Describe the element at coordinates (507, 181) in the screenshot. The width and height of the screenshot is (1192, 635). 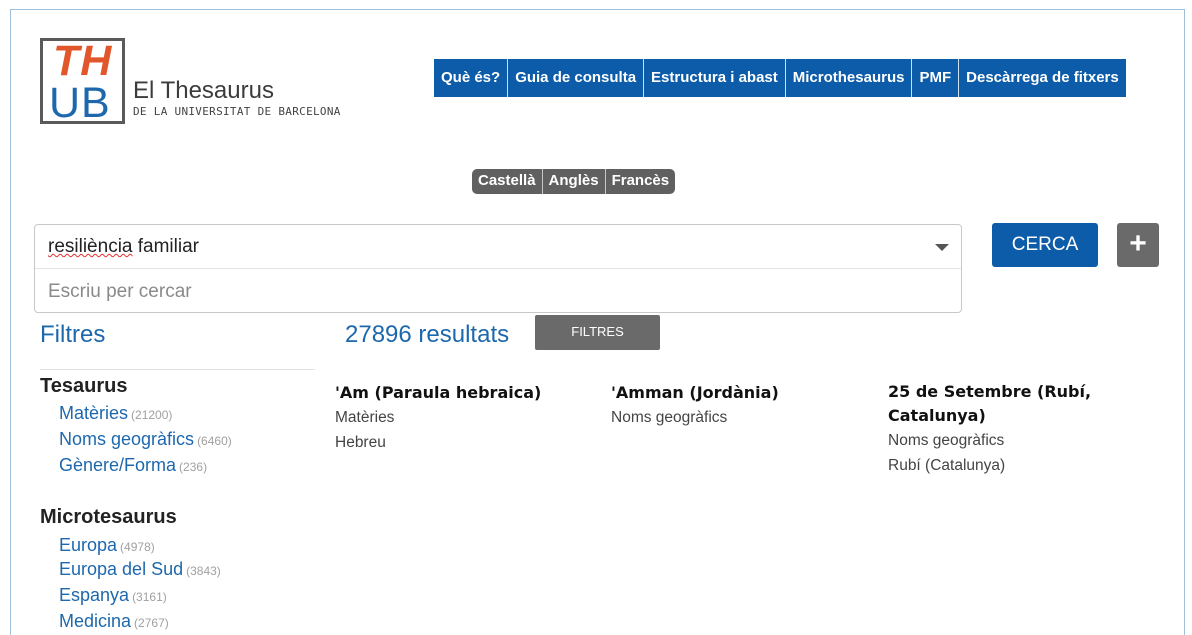
I see `lang-castella: Castellà` at that location.